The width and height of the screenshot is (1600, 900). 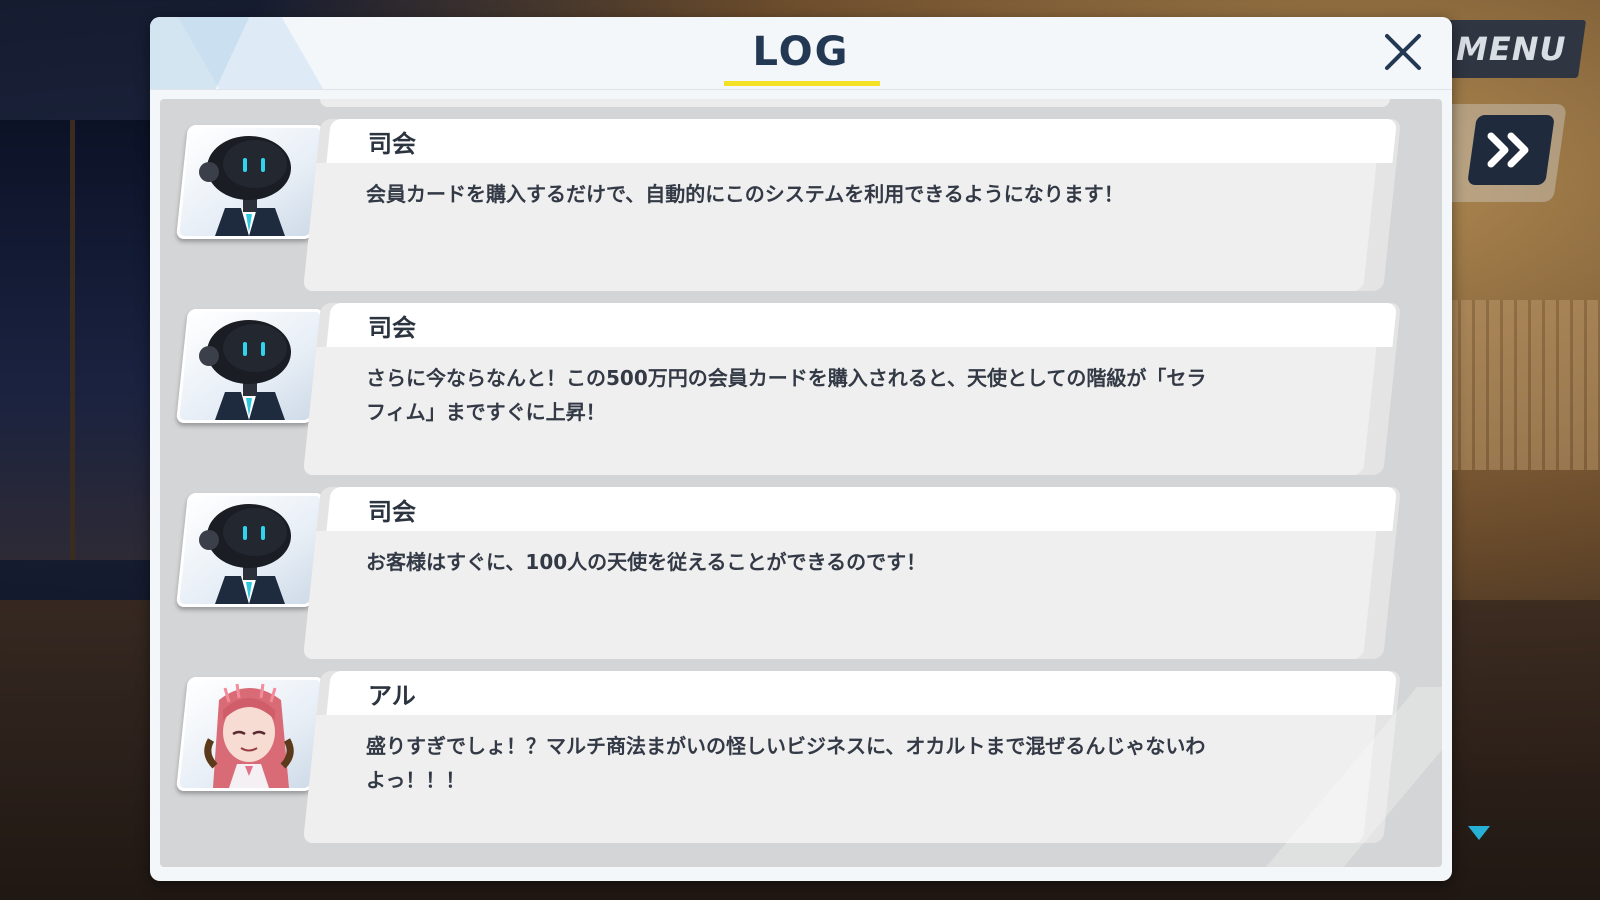 I want to click on fast-forward-button, so click(x=1511, y=150).